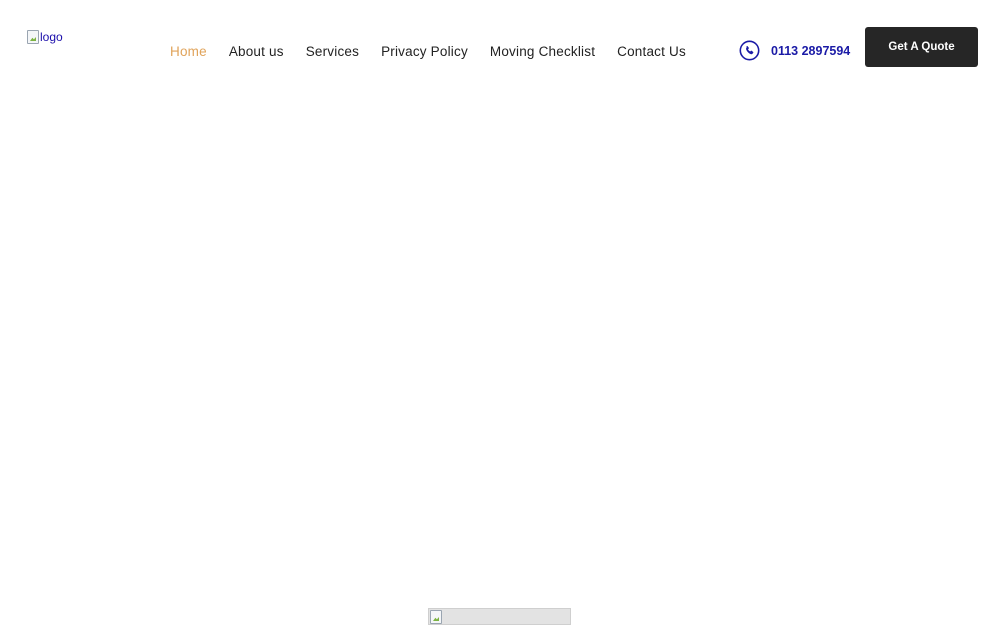  I want to click on nav-item-privacy-policy: Privacy Policy, so click(424, 51).